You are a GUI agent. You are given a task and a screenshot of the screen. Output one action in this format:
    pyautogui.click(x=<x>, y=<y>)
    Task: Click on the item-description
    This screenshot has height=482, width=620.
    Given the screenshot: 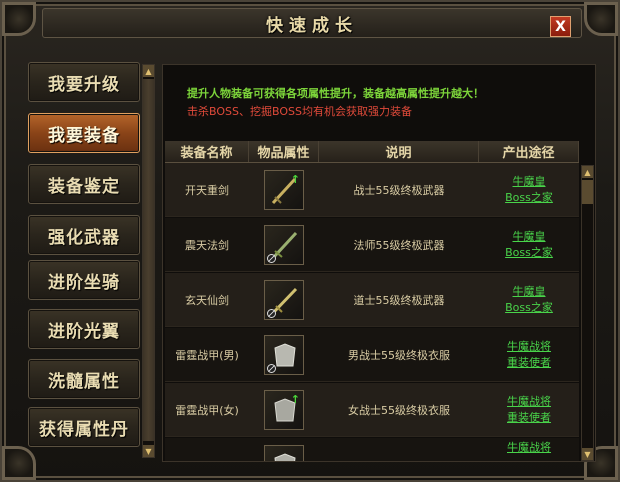 What is the action you would take?
    pyautogui.click(x=399, y=449)
    